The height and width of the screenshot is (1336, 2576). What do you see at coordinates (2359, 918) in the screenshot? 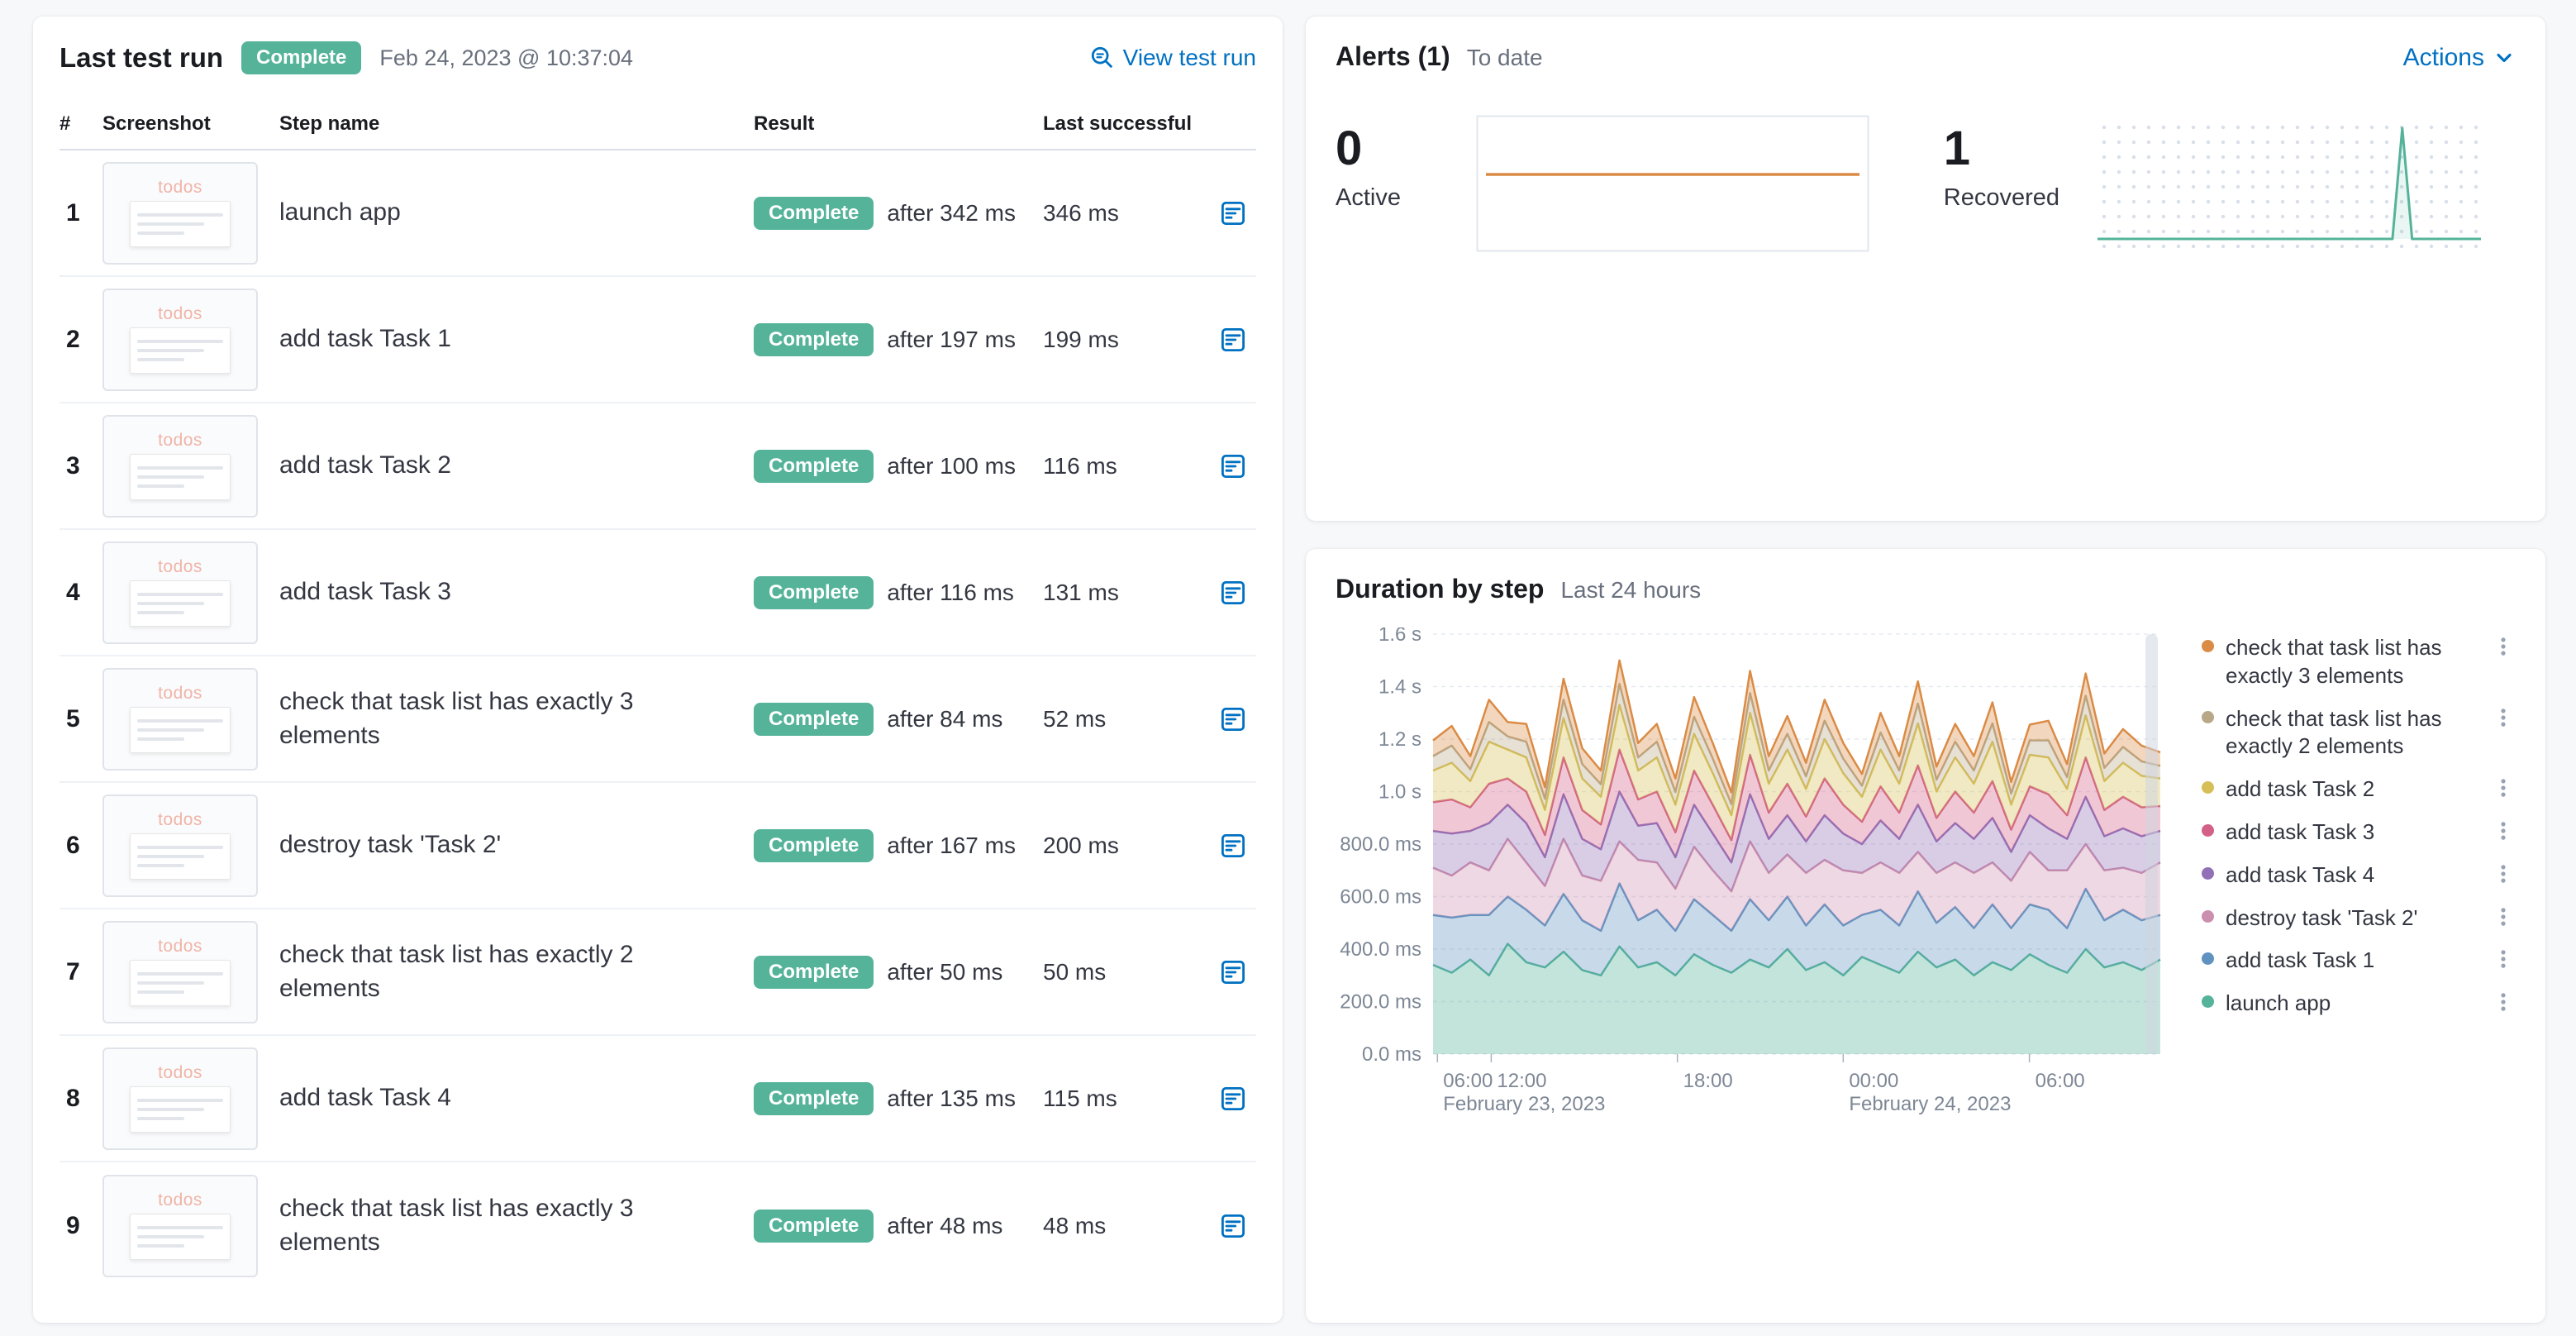
I see `legend-item: destroy task 'Task 2'` at bounding box center [2359, 918].